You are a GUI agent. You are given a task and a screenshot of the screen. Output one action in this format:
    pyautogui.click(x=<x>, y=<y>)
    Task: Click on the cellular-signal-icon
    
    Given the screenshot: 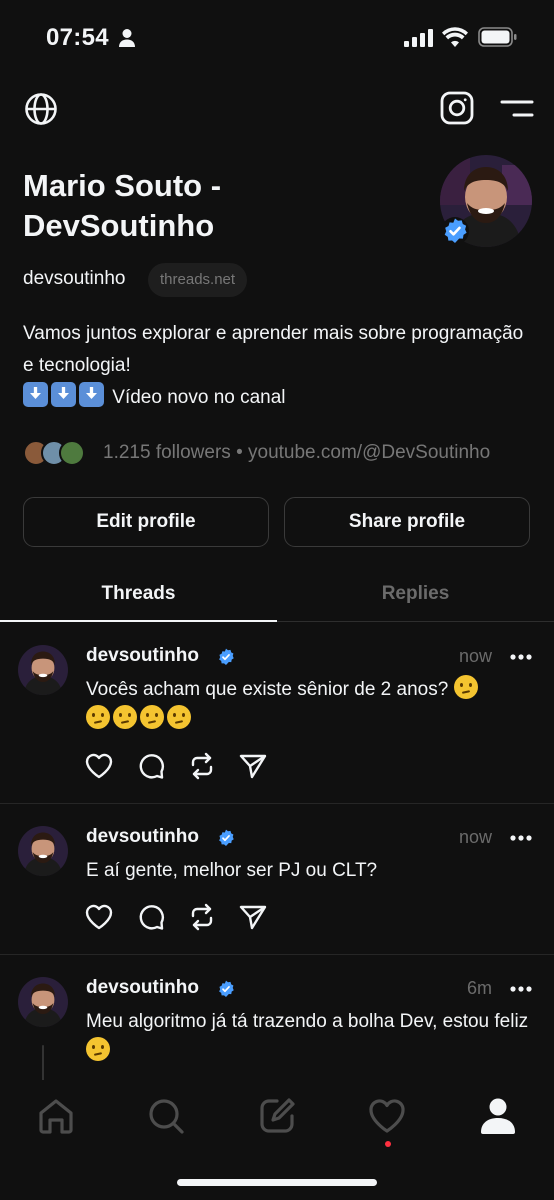 What is the action you would take?
    pyautogui.click(x=418, y=38)
    